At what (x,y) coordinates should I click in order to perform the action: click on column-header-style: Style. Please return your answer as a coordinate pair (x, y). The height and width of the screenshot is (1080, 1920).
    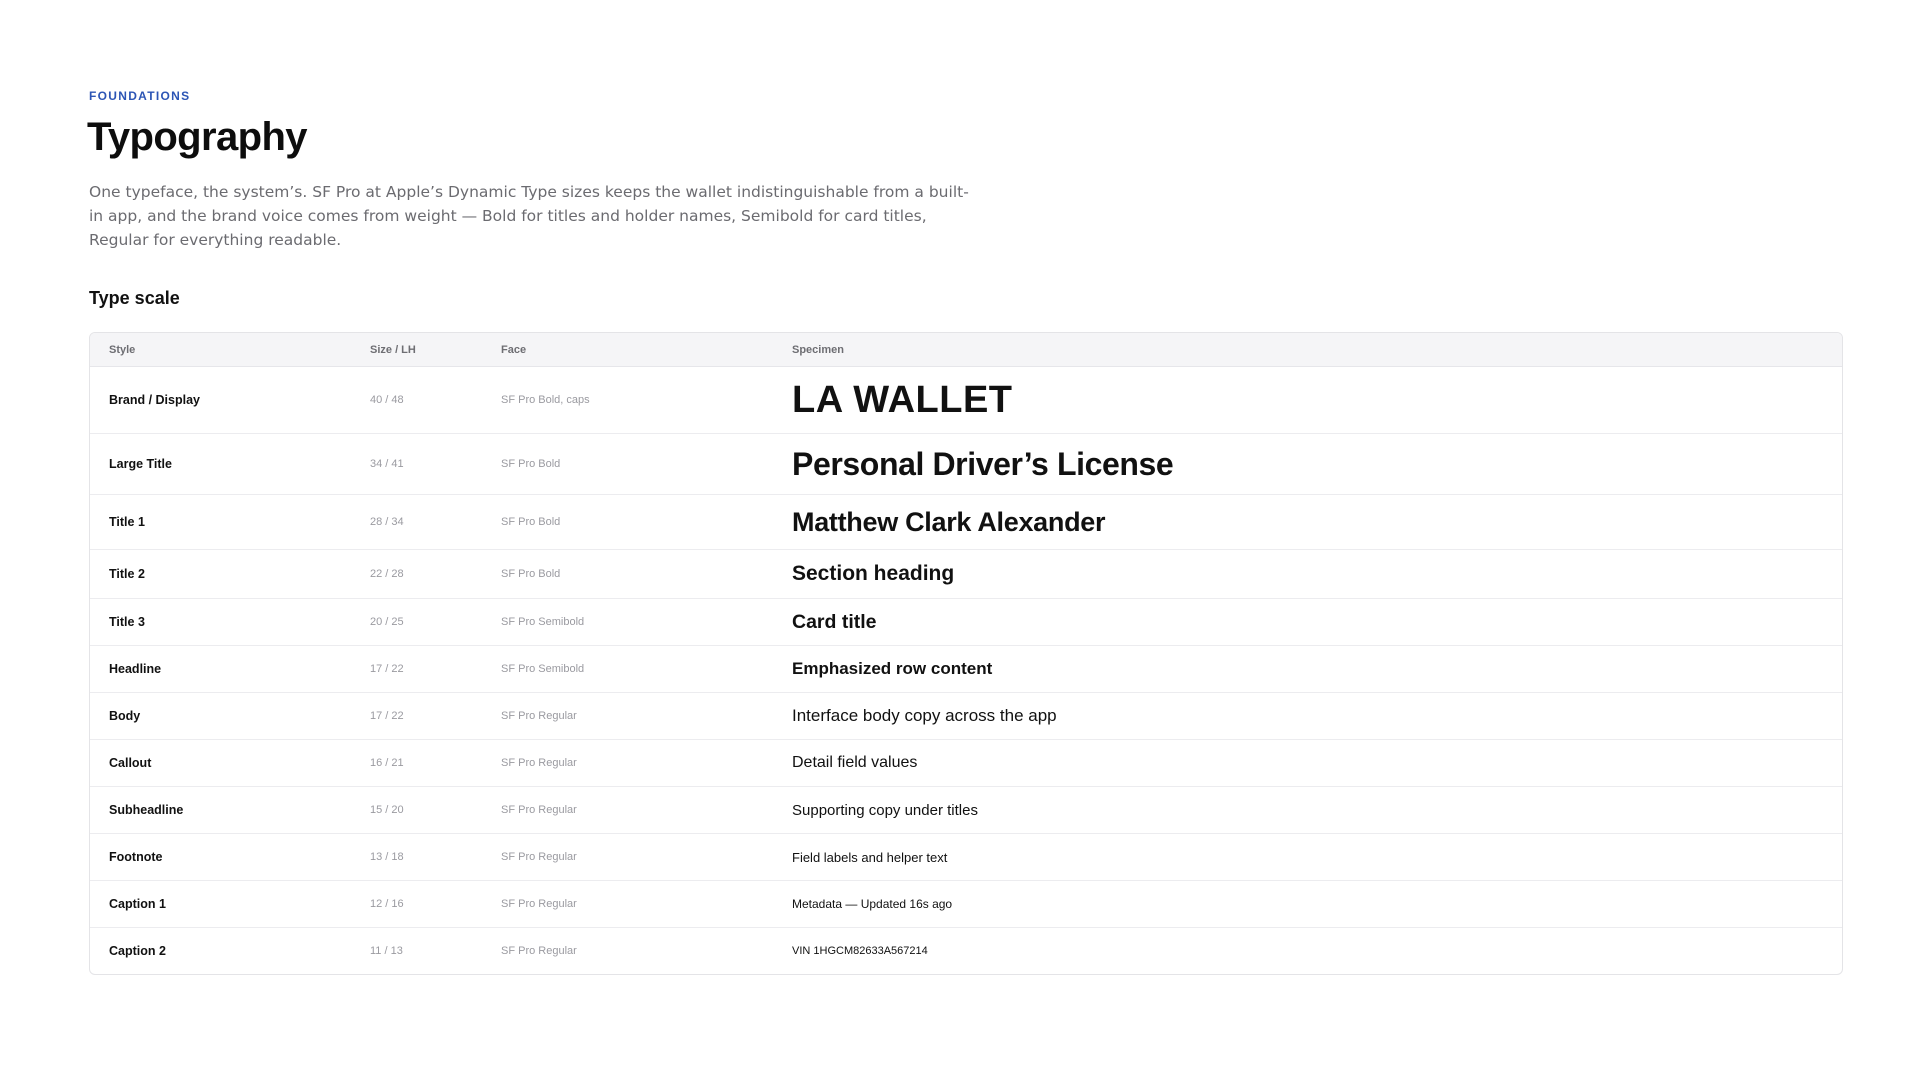
    Looking at the image, I should click on (122, 349).